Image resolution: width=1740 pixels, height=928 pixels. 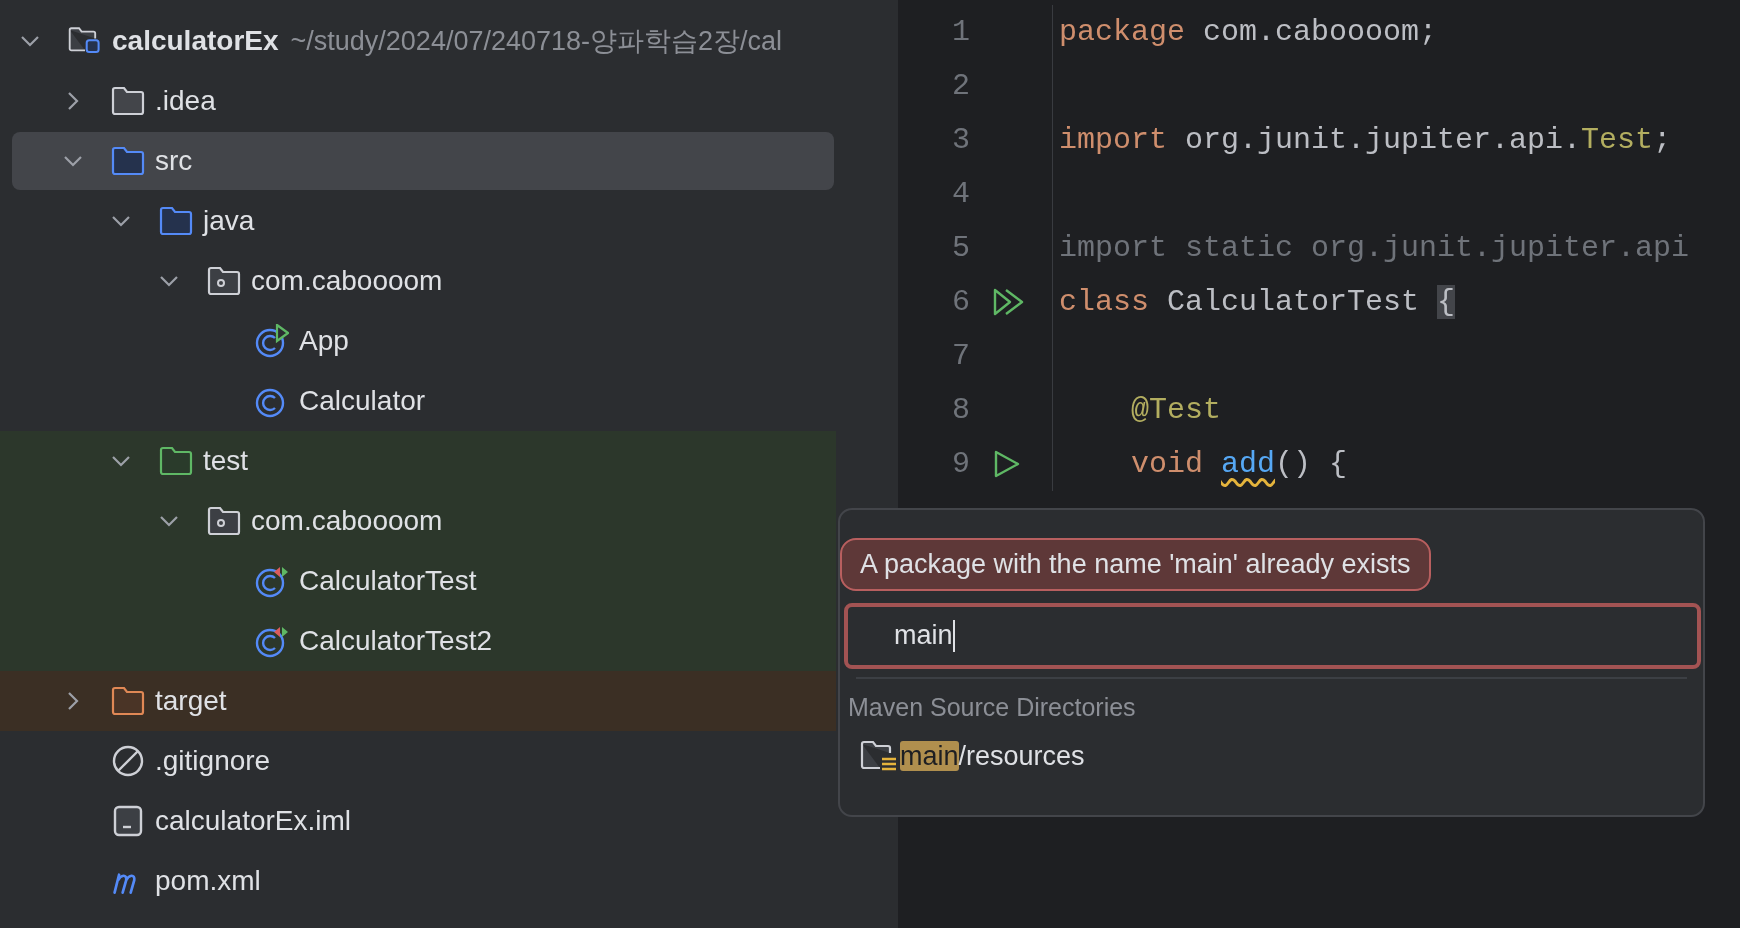 I want to click on code-line: import static org.junit.jupiter.api, so click(x=1374, y=248).